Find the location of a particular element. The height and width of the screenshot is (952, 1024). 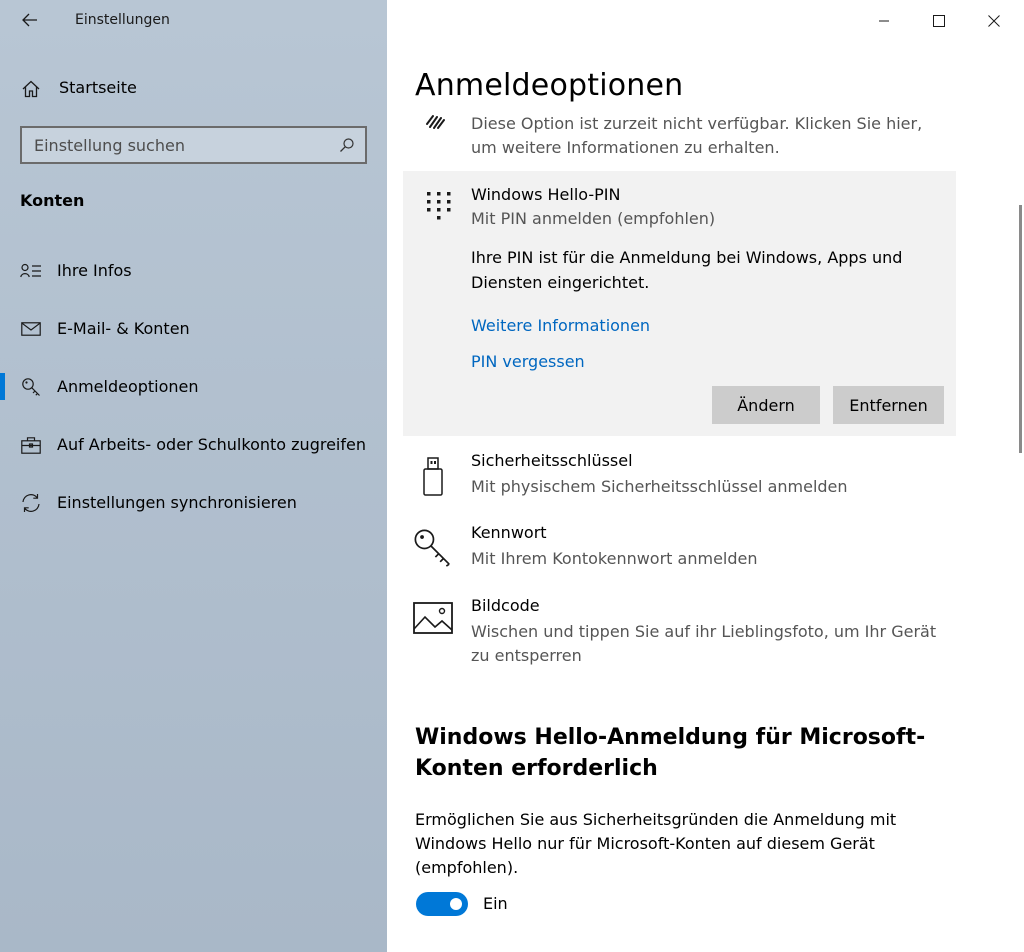

fingerprint-icon is located at coordinates (435, 122).